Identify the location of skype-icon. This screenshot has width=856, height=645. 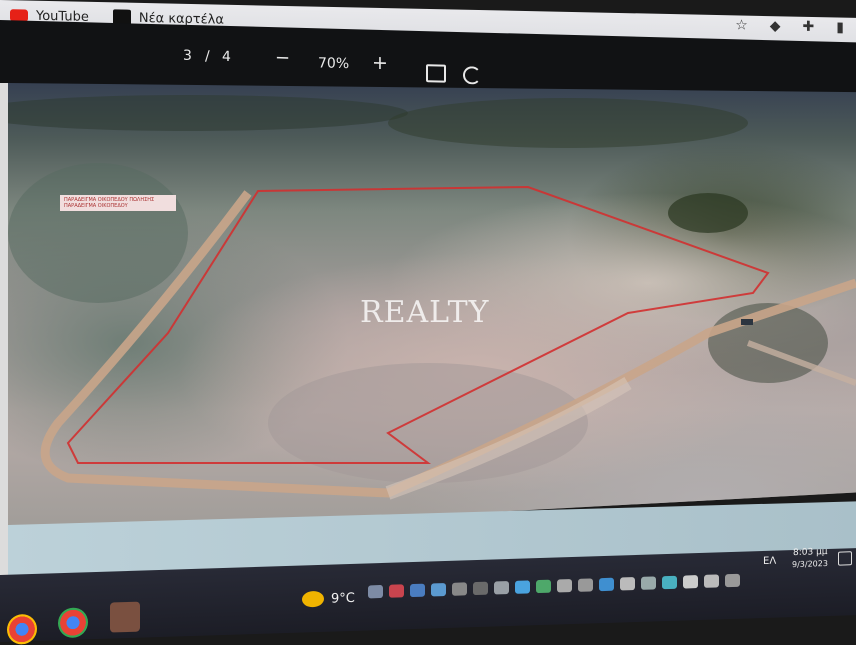
(375, 591).